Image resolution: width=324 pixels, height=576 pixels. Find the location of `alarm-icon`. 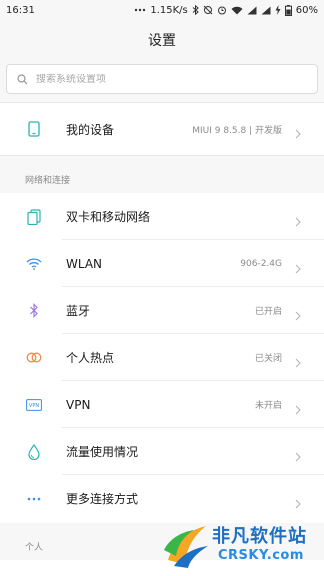

alarm-icon is located at coordinates (222, 10).